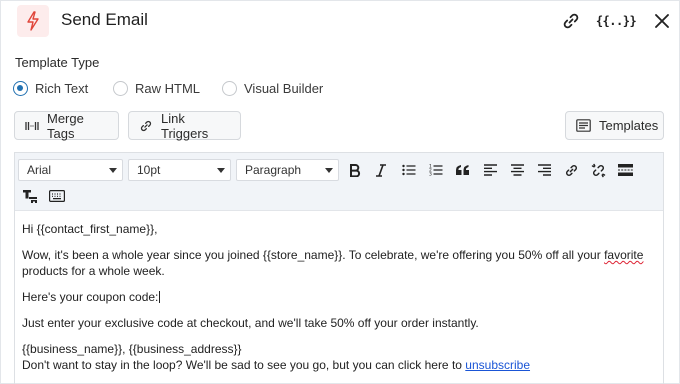 The height and width of the screenshot is (384, 680). What do you see at coordinates (625, 170) in the screenshot?
I see `read-more-icon` at bounding box center [625, 170].